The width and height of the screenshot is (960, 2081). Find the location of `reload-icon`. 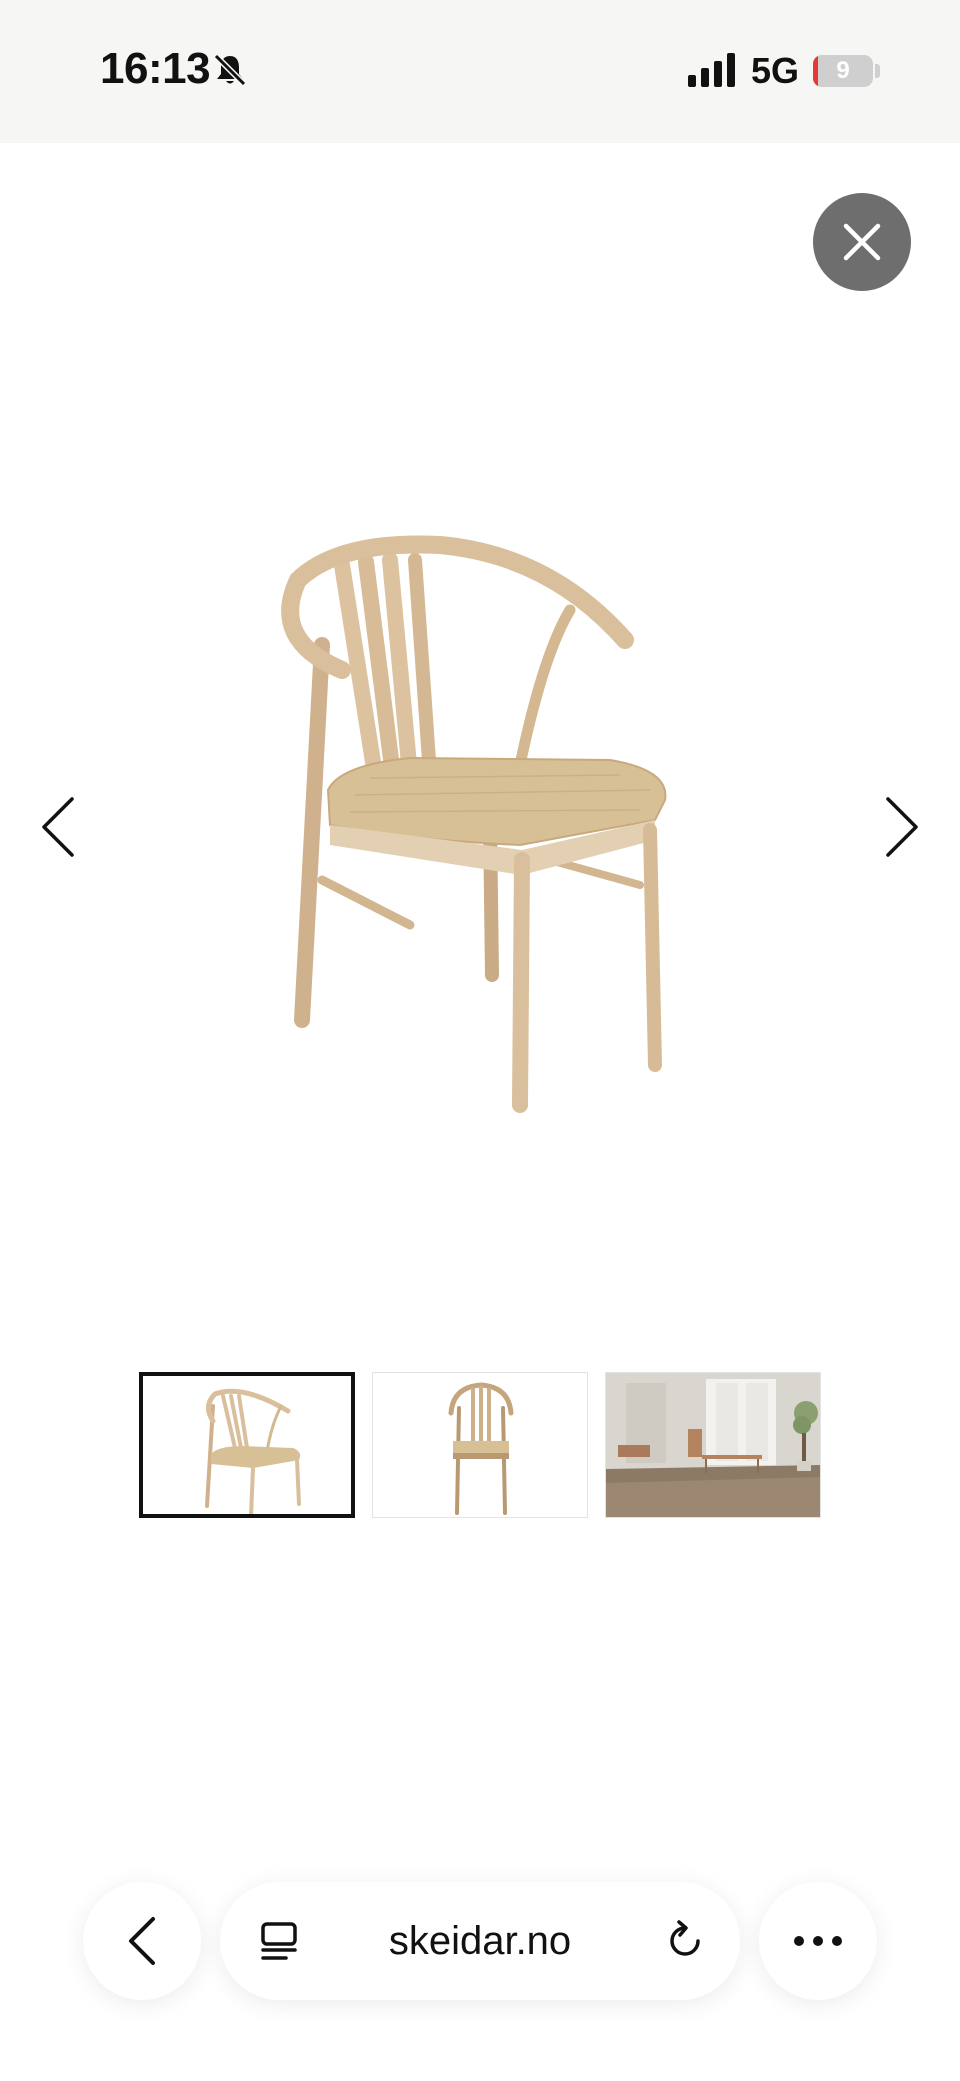

reload-icon is located at coordinates (685, 1941).